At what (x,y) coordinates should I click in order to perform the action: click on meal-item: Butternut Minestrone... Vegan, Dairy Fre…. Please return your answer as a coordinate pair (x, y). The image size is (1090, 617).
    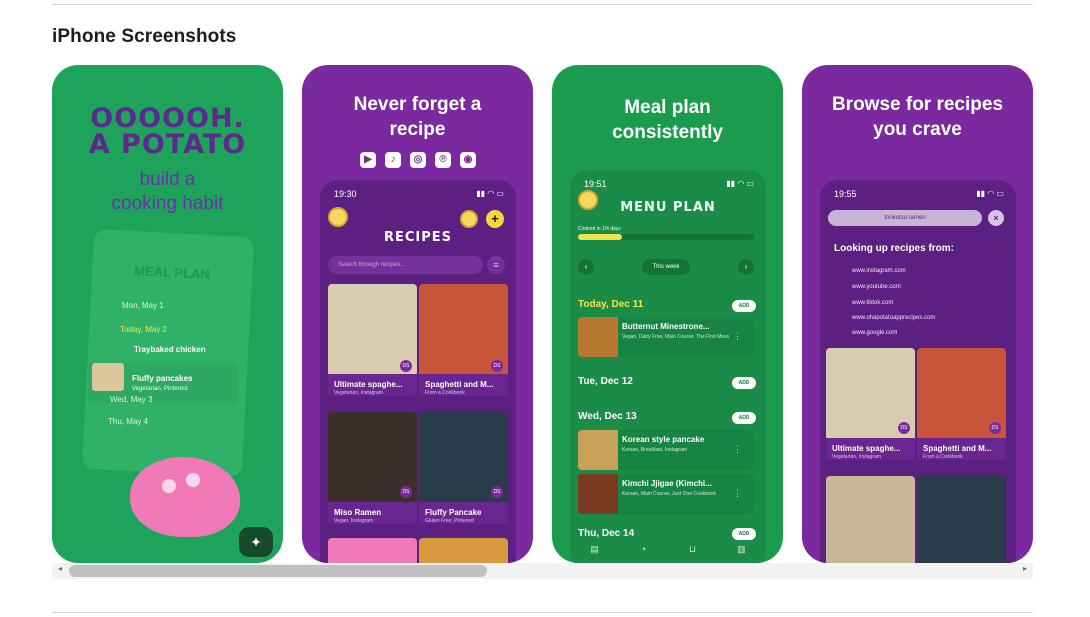
    Looking at the image, I should click on (666, 337).